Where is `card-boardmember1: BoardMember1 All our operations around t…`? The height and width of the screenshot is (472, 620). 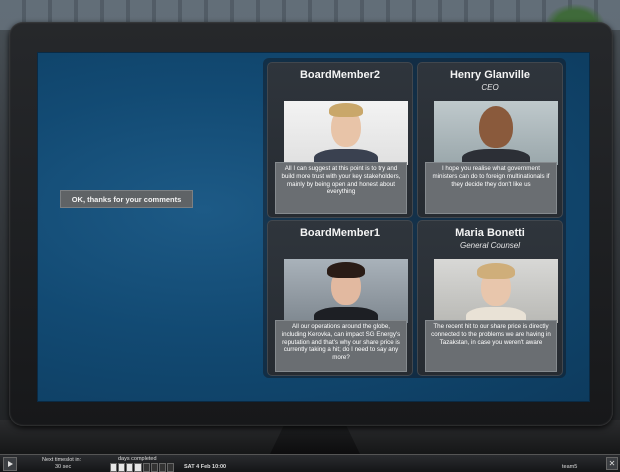 card-boardmember1: BoardMember1 All our operations around t… is located at coordinates (340, 298).